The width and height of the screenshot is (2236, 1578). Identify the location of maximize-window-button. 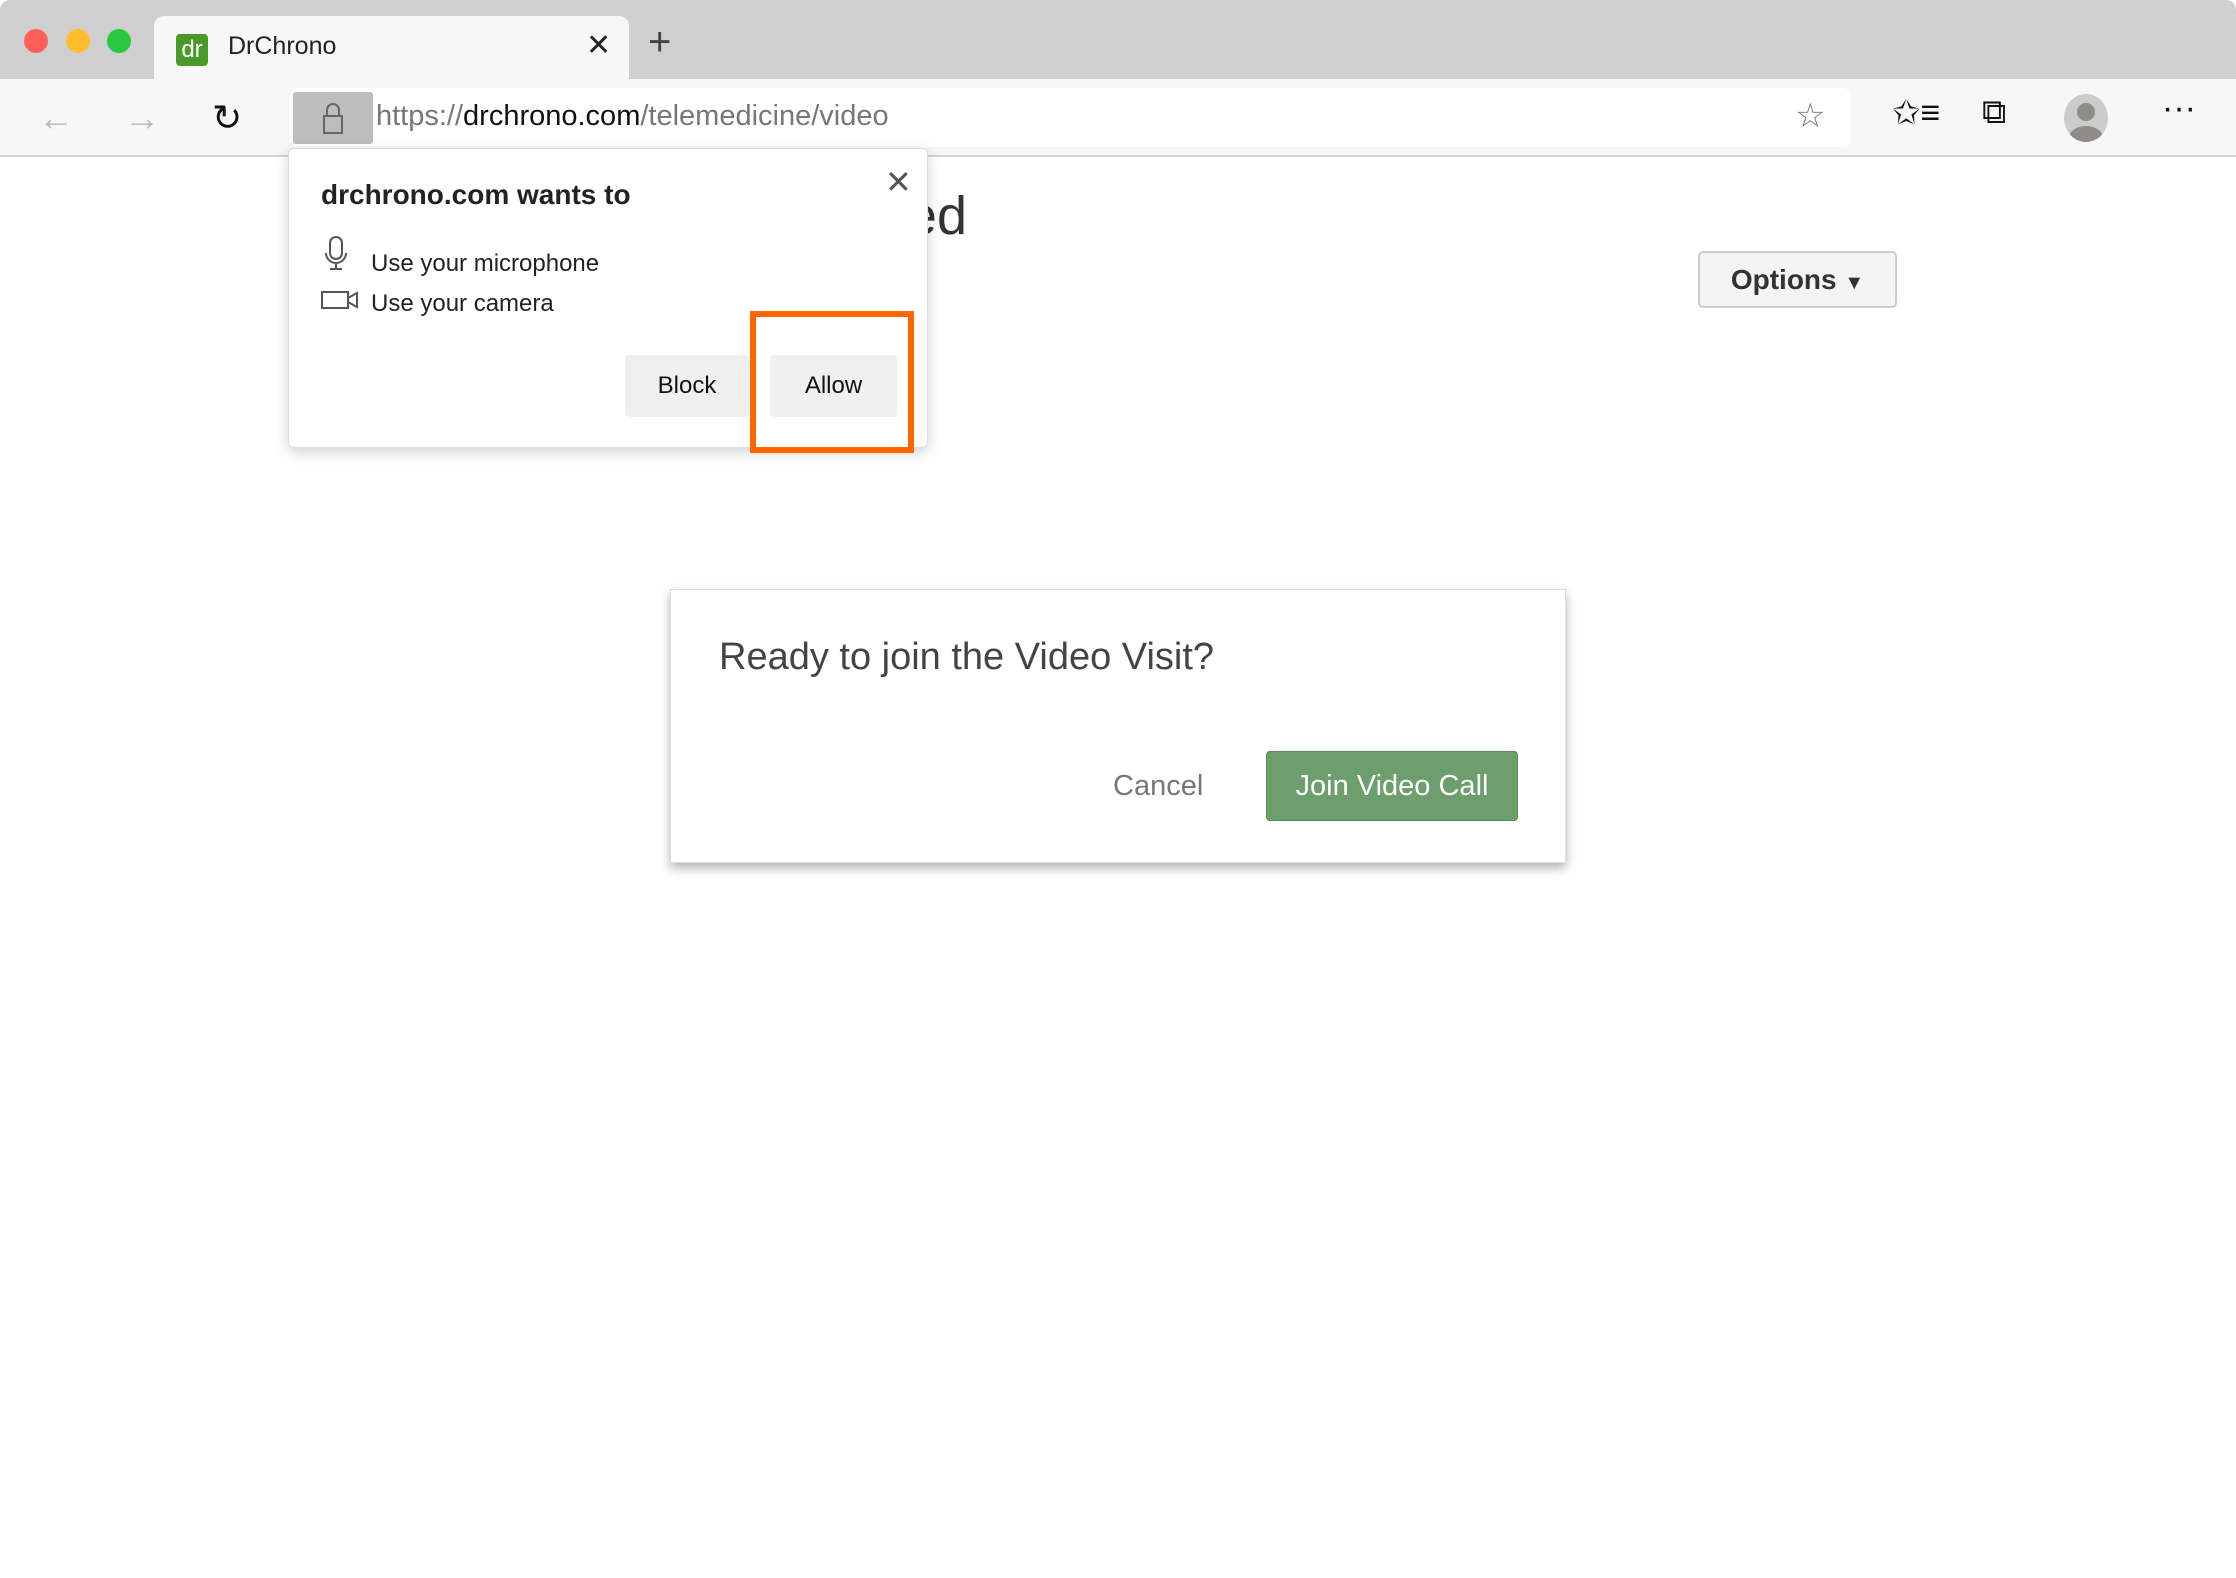
(119, 41).